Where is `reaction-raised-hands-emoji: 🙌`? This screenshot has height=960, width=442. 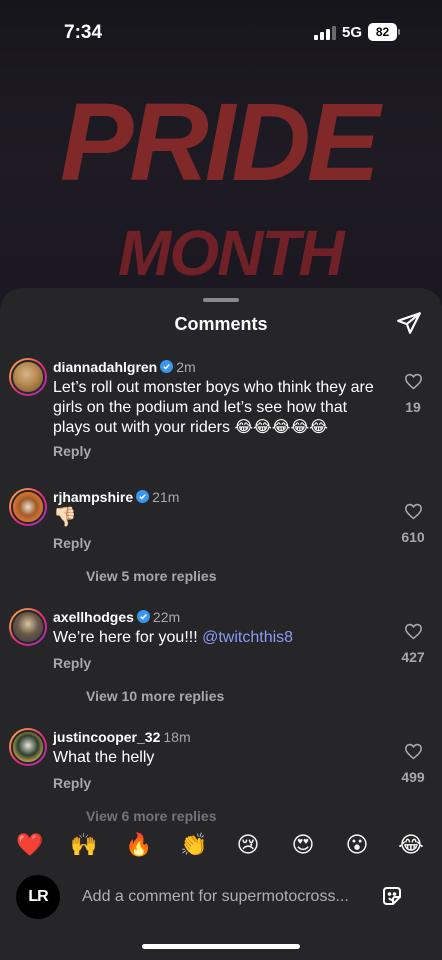 reaction-raised-hands-emoji: 🙌 is located at coordinates (84, 845).